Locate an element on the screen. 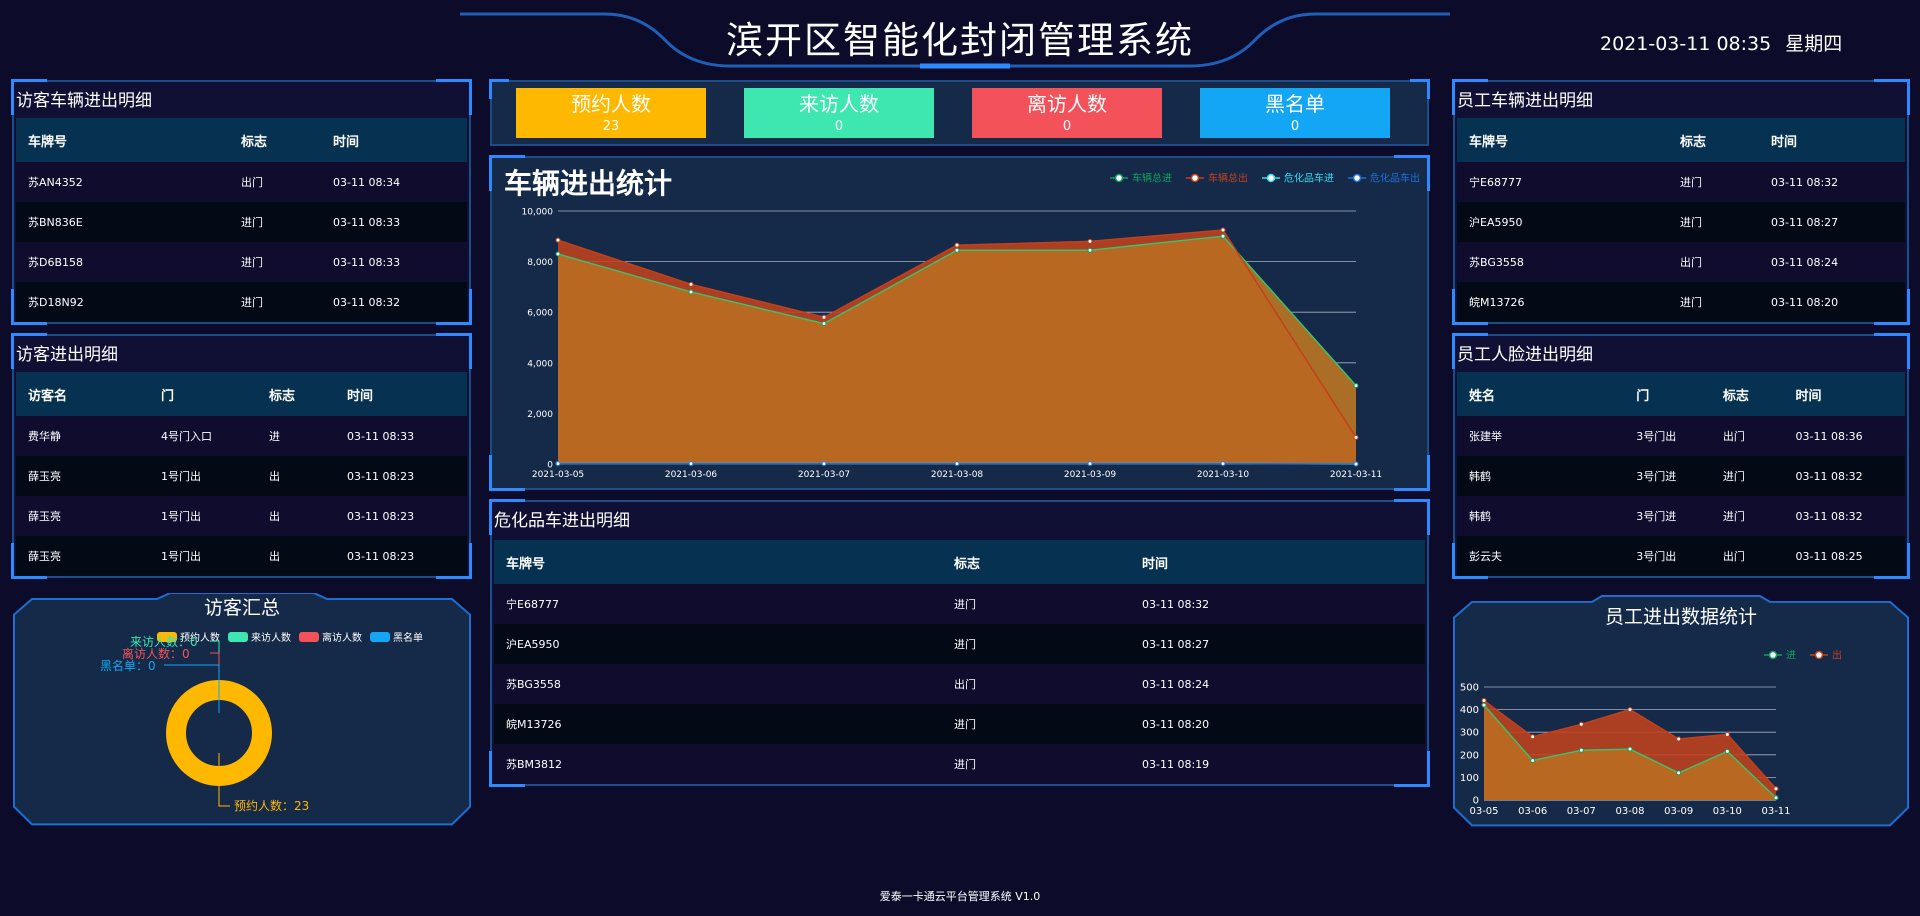 The image size is (1920, 916). plate-cell: 苏AN4352 is located at coordinates (55, 182).